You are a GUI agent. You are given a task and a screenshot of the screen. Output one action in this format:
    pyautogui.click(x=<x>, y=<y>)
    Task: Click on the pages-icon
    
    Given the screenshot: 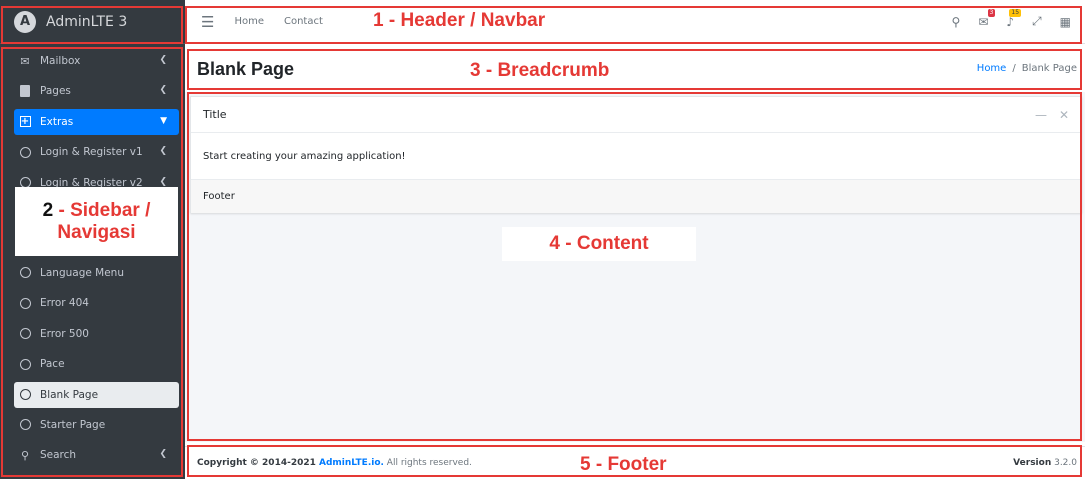 What is the action you would take?
    pyautogui.click(x=25, y=91)
    